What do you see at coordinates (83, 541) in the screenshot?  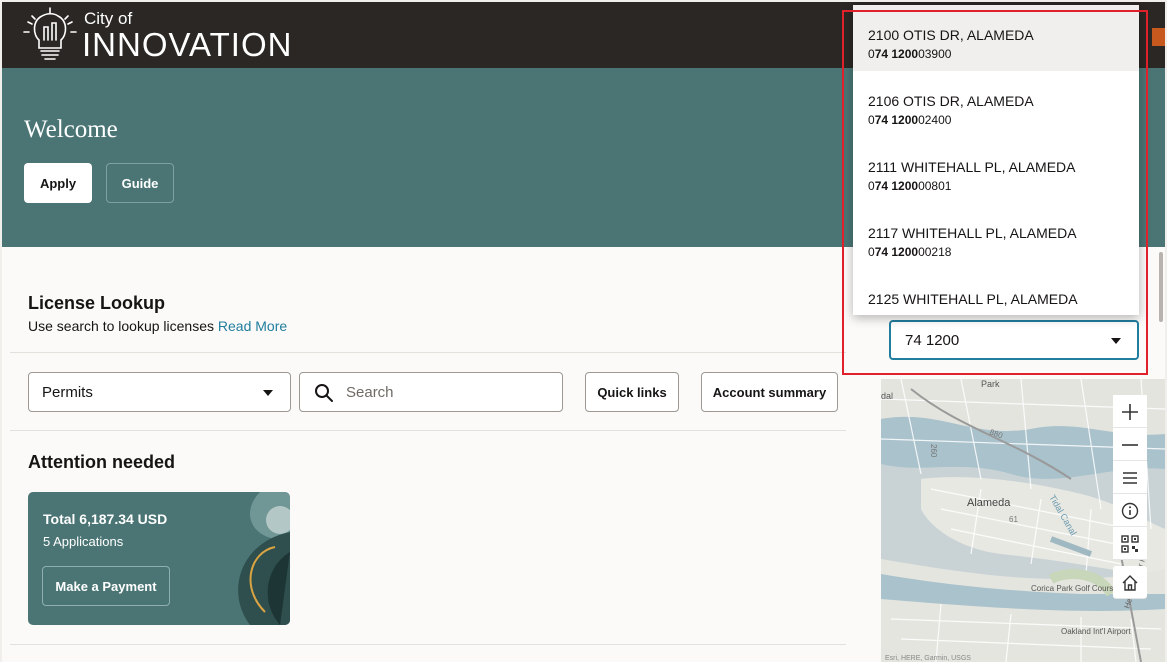 I see `applications-count: 5 Applications` at bounding box center [83, 541].